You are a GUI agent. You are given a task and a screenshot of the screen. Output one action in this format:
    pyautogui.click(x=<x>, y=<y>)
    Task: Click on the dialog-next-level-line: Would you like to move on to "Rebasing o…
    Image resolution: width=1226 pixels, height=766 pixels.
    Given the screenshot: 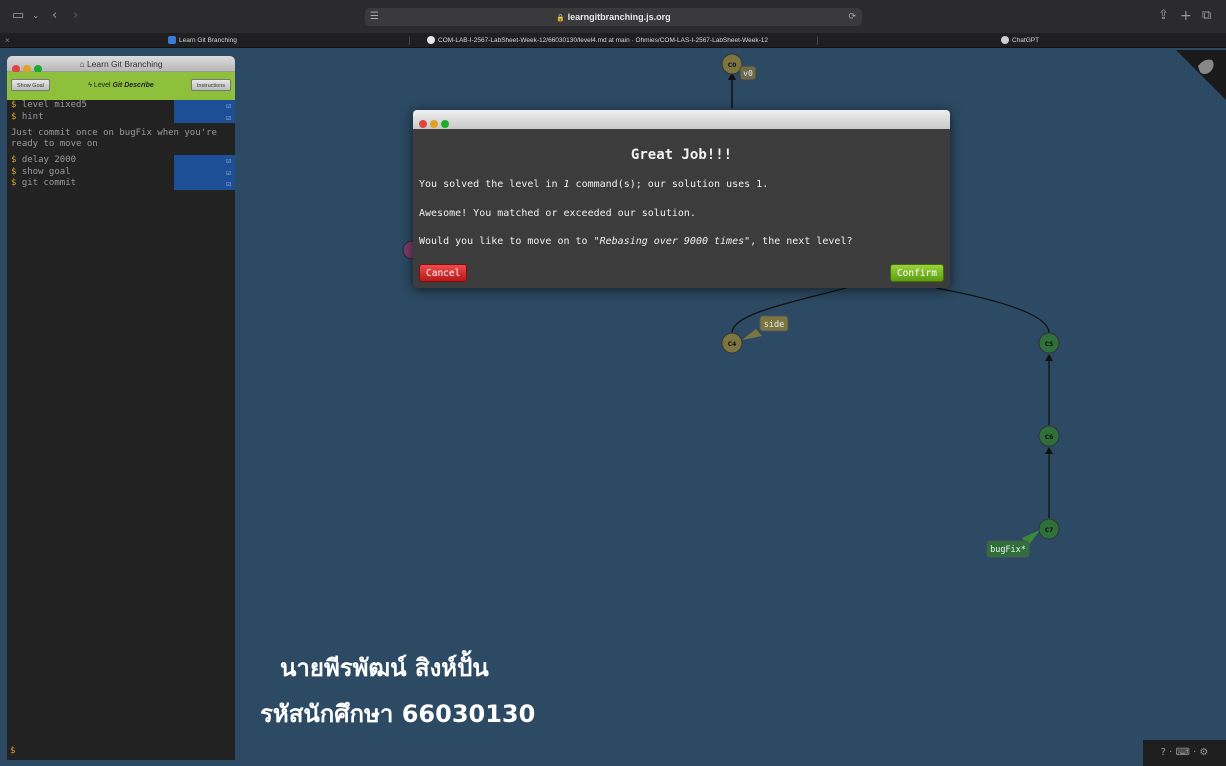 What is the action you would take?
    pyautogui.click(x=636, y=241)
    